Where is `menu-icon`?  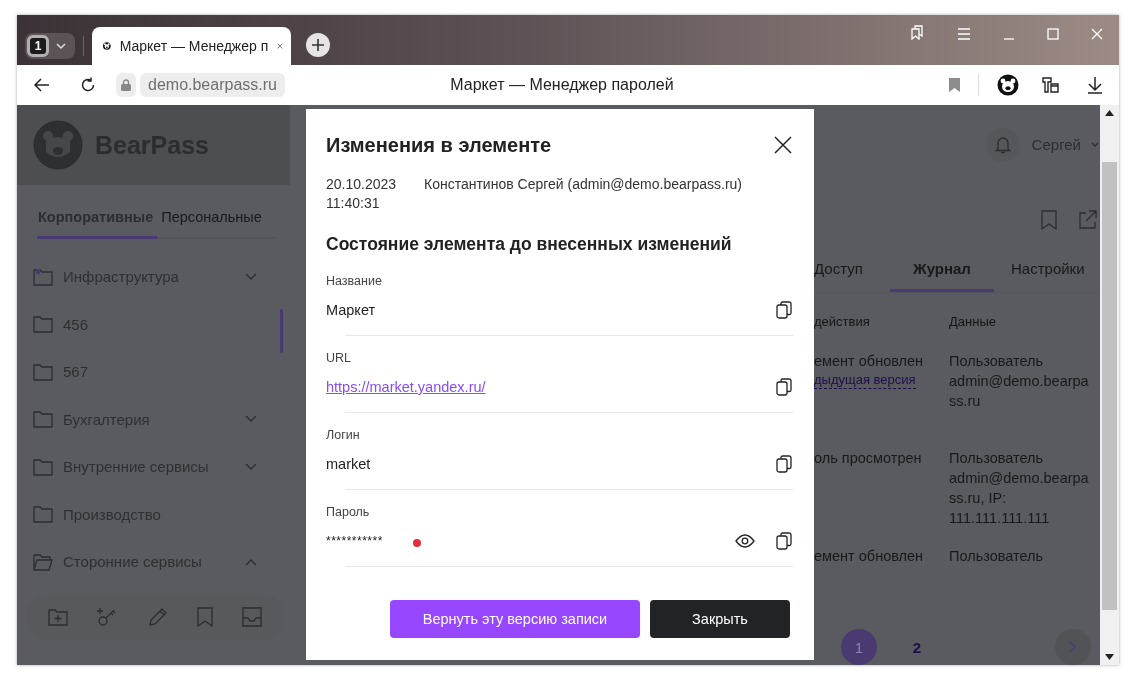 menu-icon is located at coordinates (964, 34).